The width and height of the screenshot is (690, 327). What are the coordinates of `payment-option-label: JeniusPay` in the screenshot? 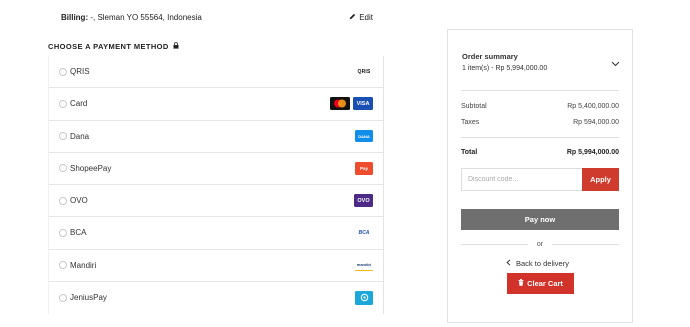 It's located at (88, 298).